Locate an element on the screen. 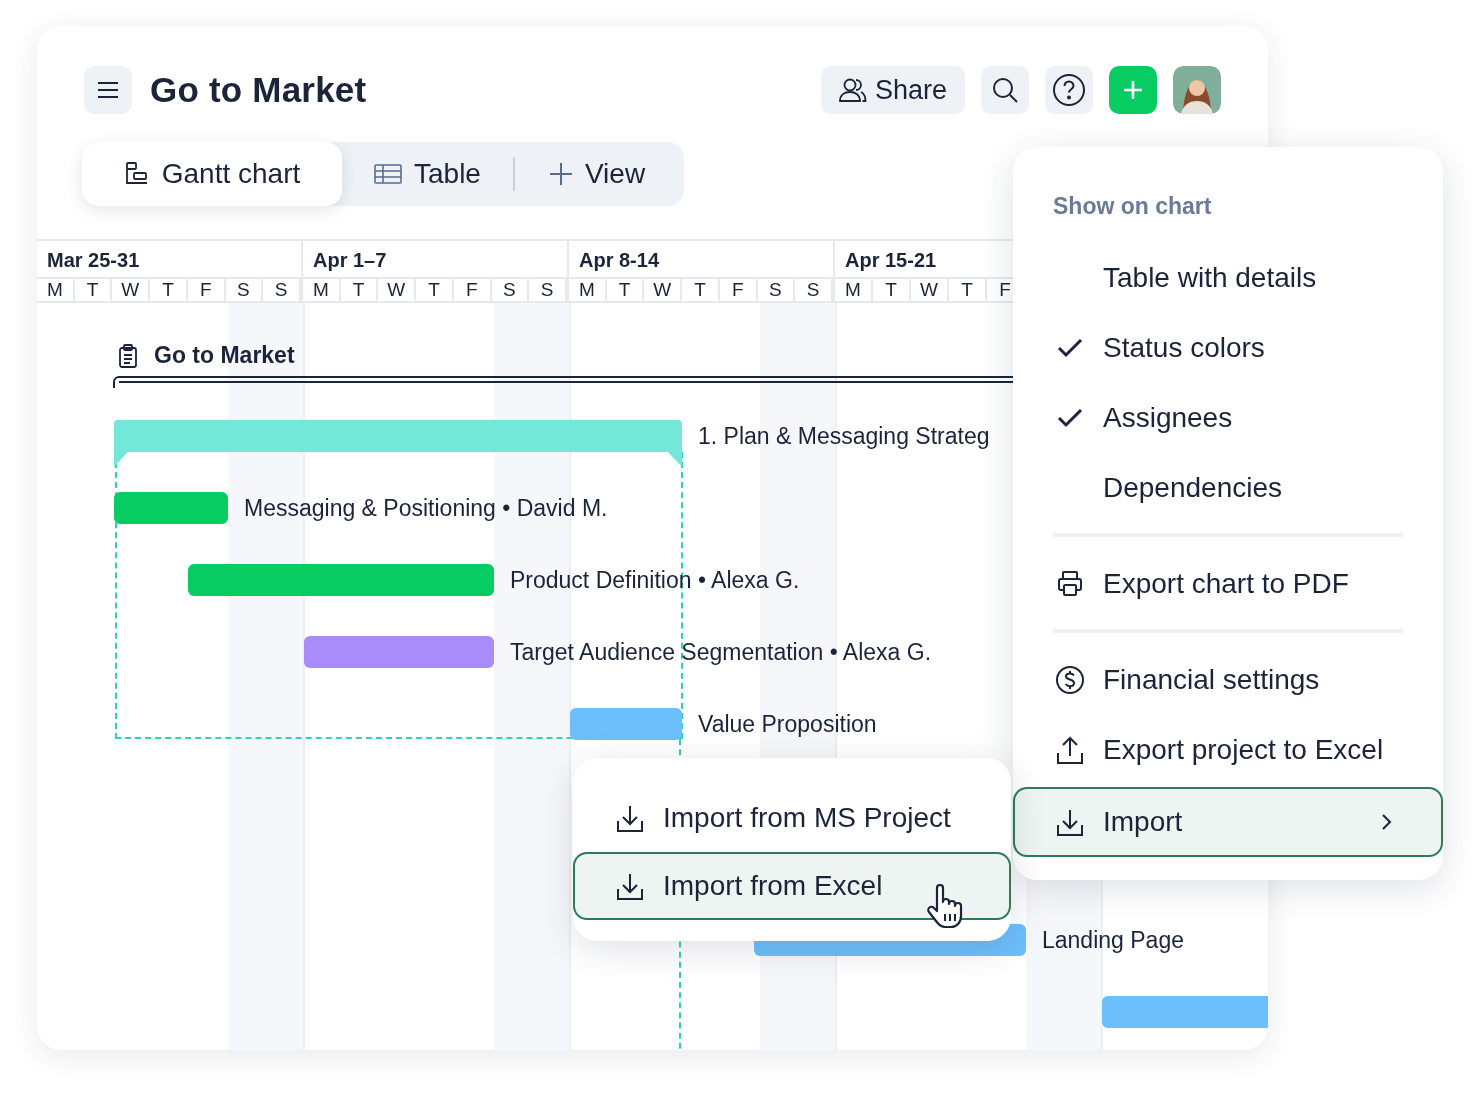 This screenshot has height=1096, width=1480. search-button is located at coordinates (1005, 90).